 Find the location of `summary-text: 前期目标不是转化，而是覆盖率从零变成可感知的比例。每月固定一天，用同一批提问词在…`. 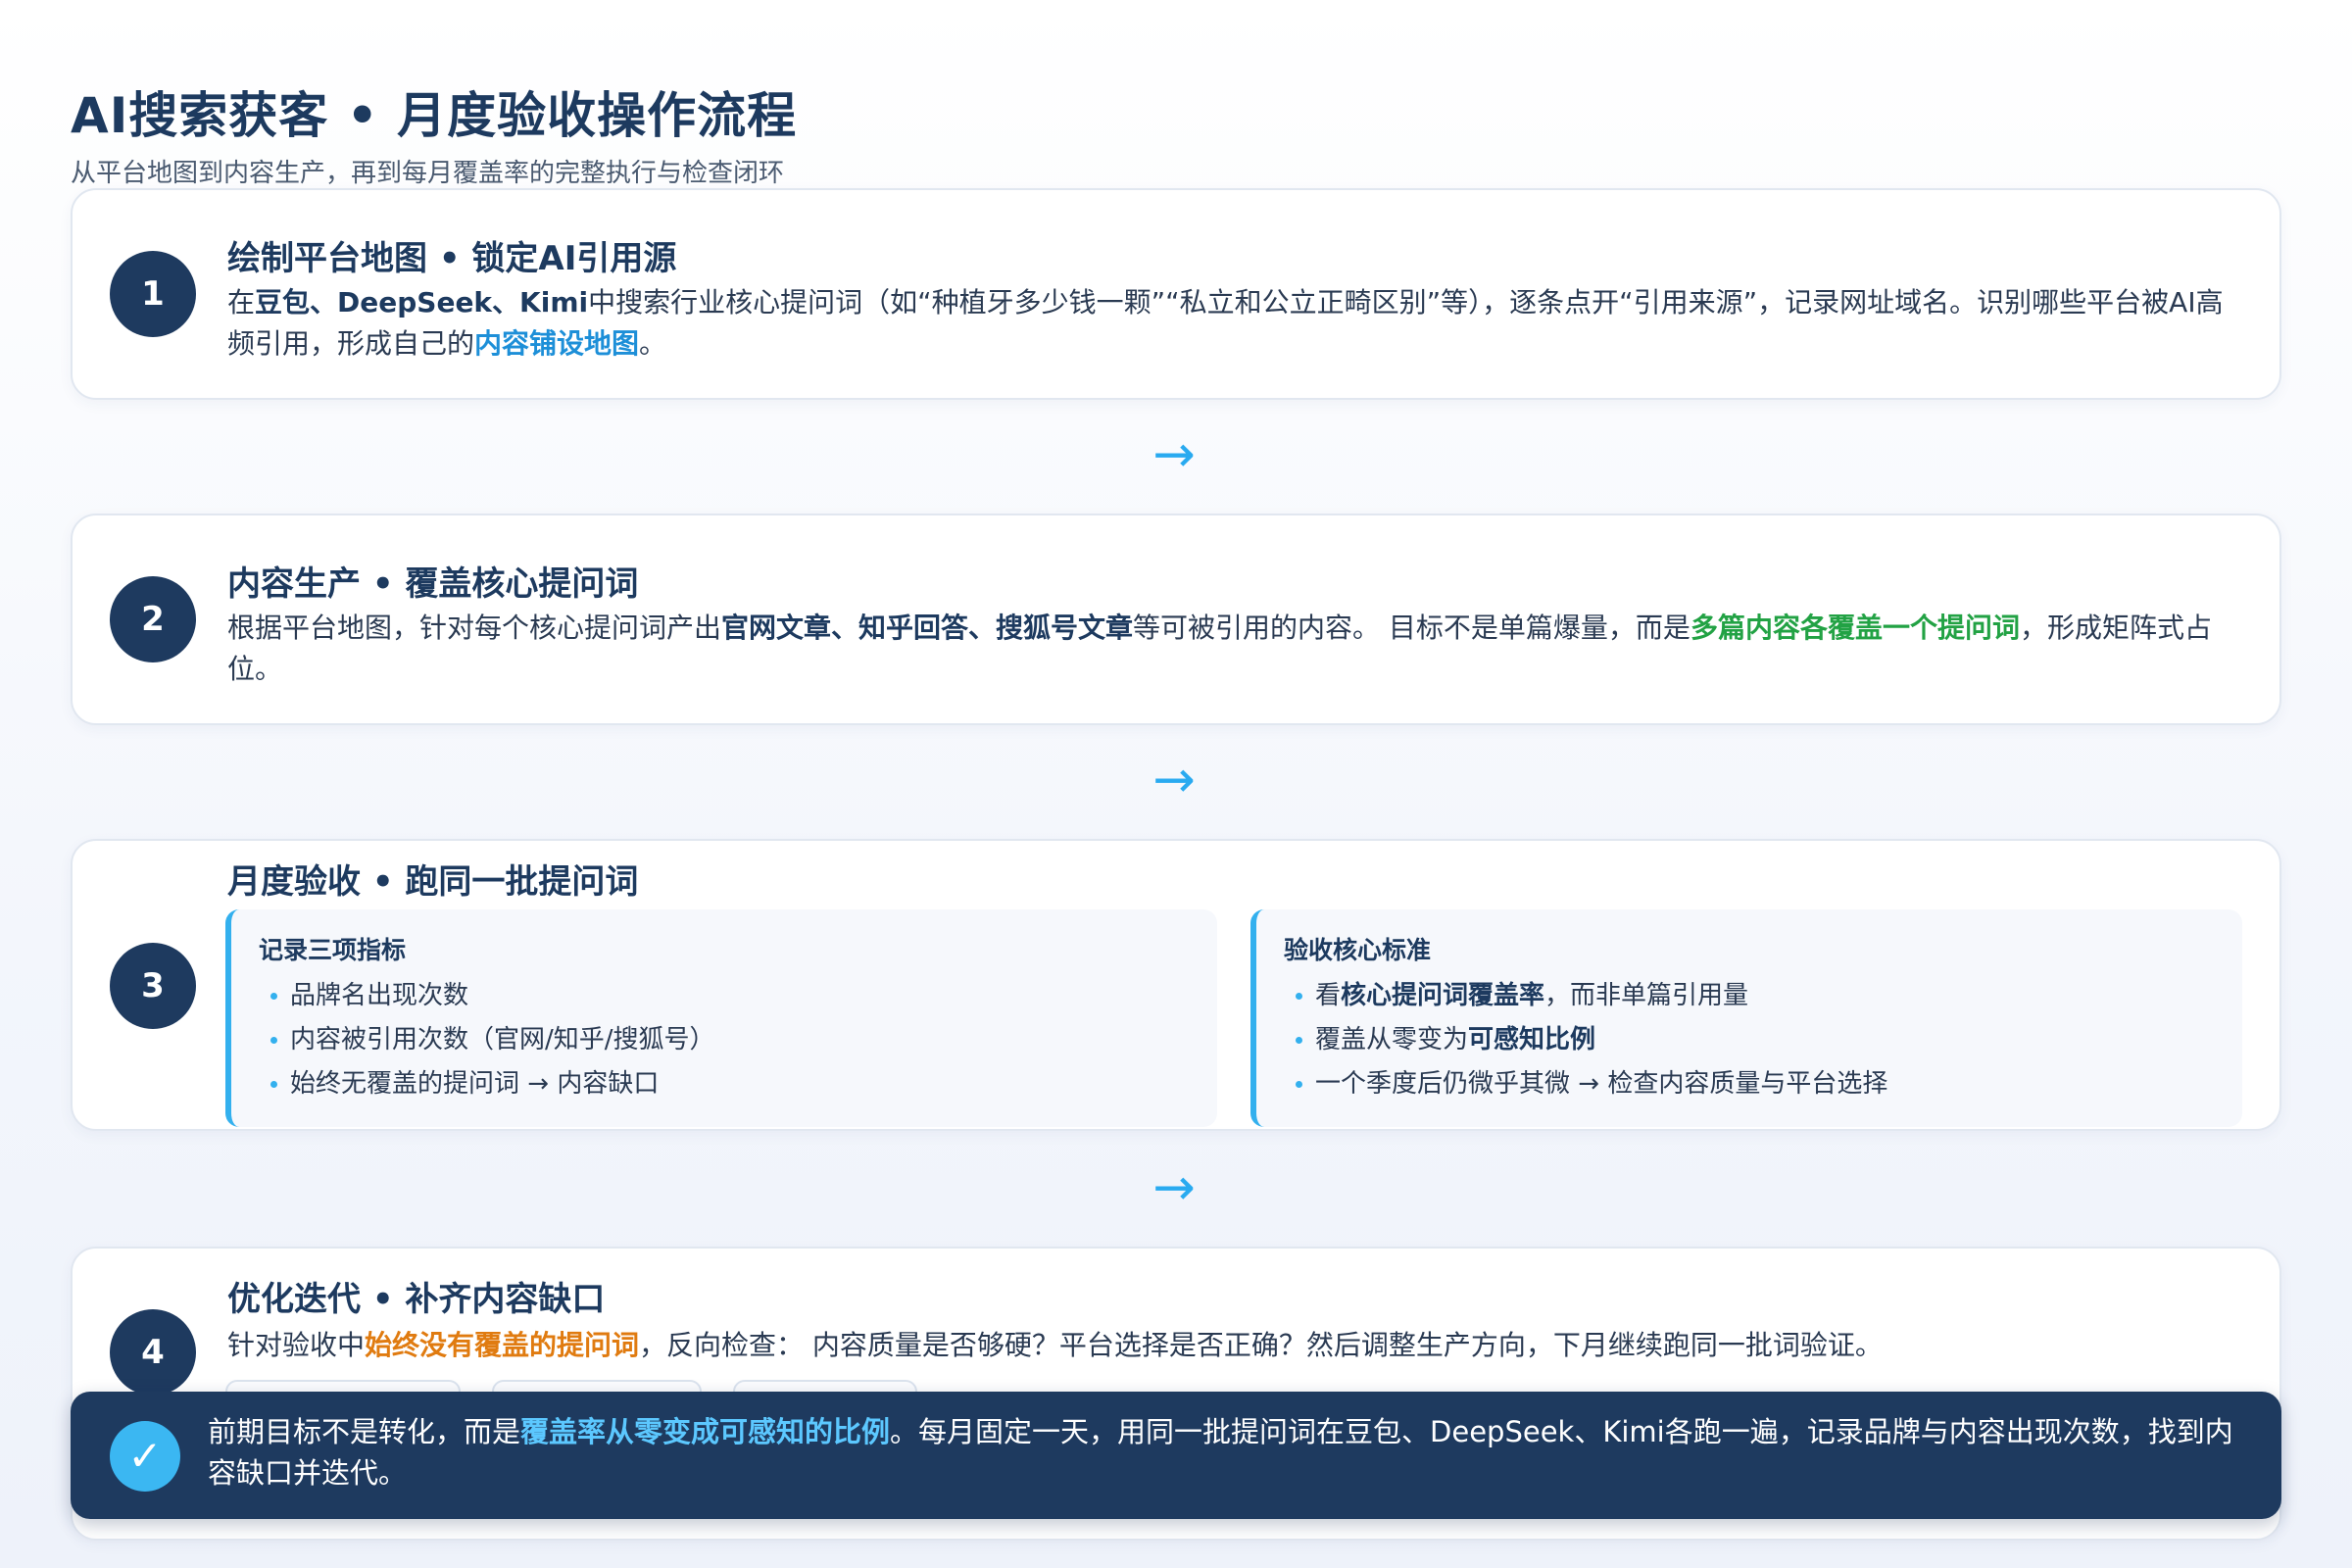

summary-text: 前期目标不是转化，而是覆盖率从零变成可感知的比例。每月固定一天，用同一批提问词在… is located at coordinates (1225, 1452).